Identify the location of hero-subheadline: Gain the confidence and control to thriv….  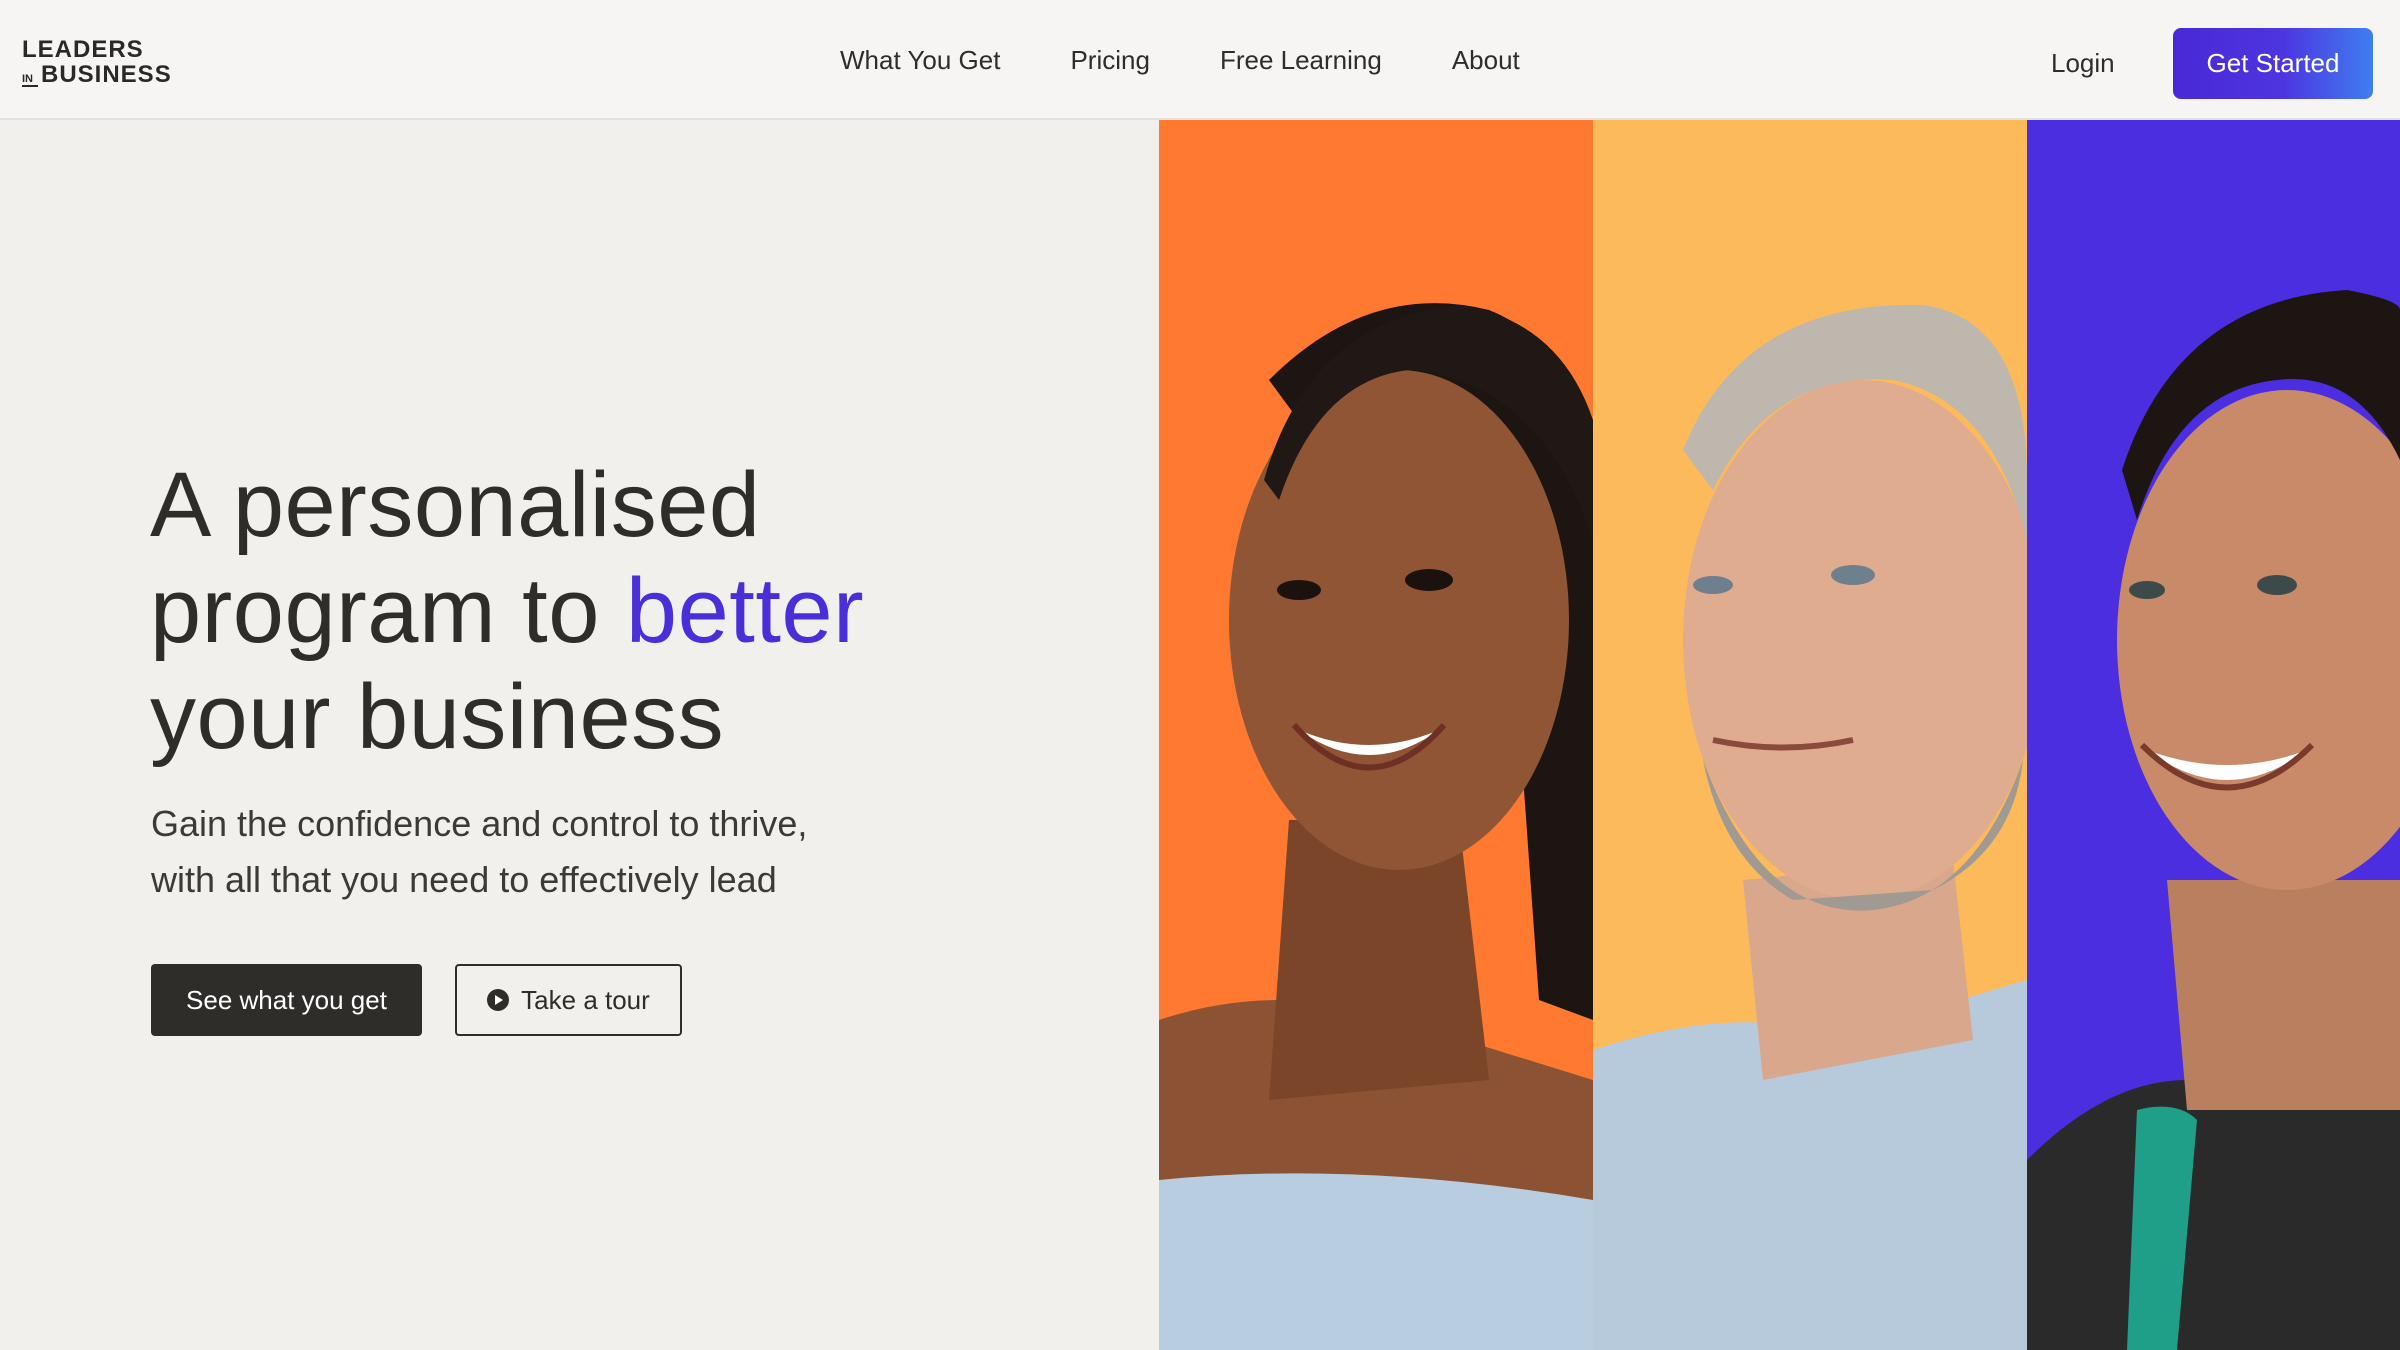
(561, 852).